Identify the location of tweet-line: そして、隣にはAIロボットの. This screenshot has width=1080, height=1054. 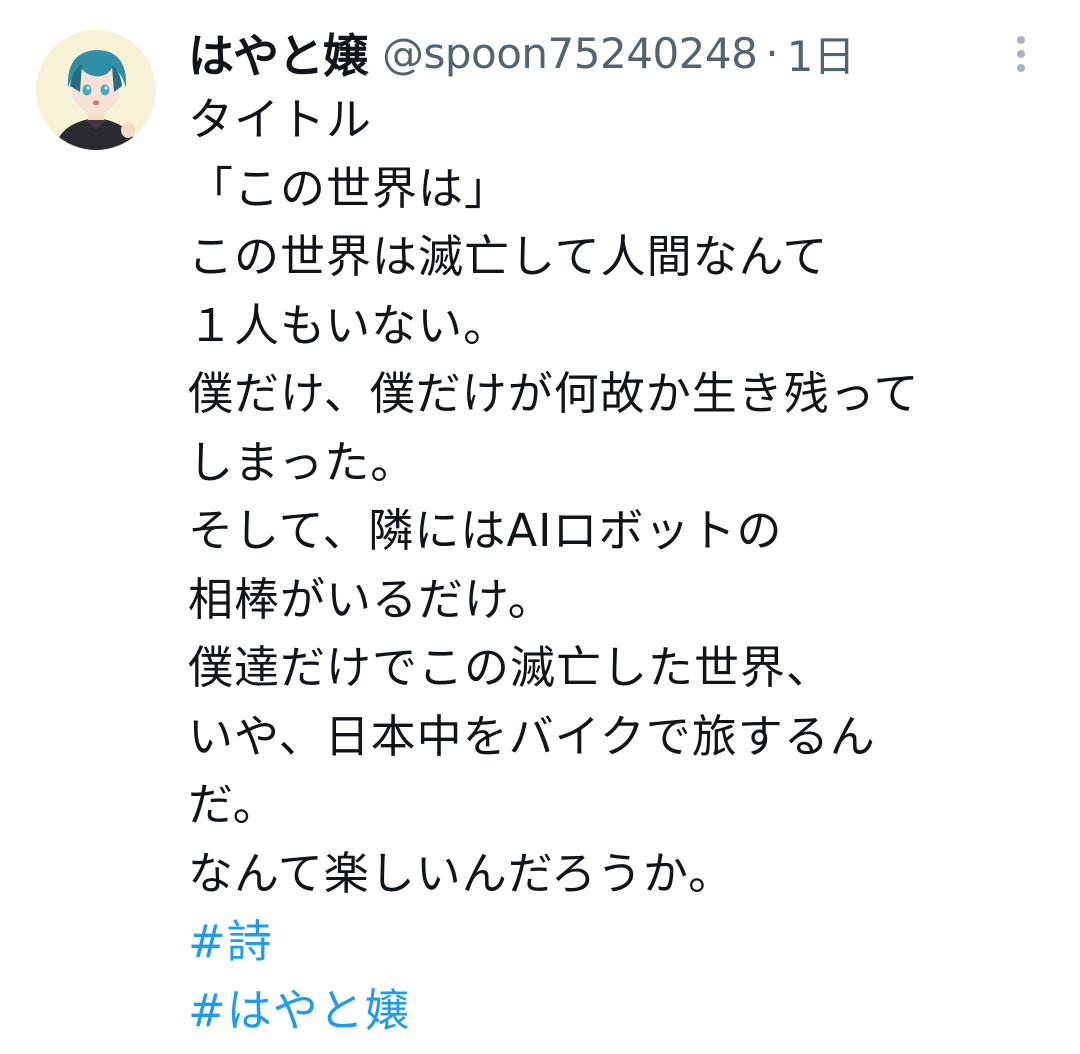
(485, 530).